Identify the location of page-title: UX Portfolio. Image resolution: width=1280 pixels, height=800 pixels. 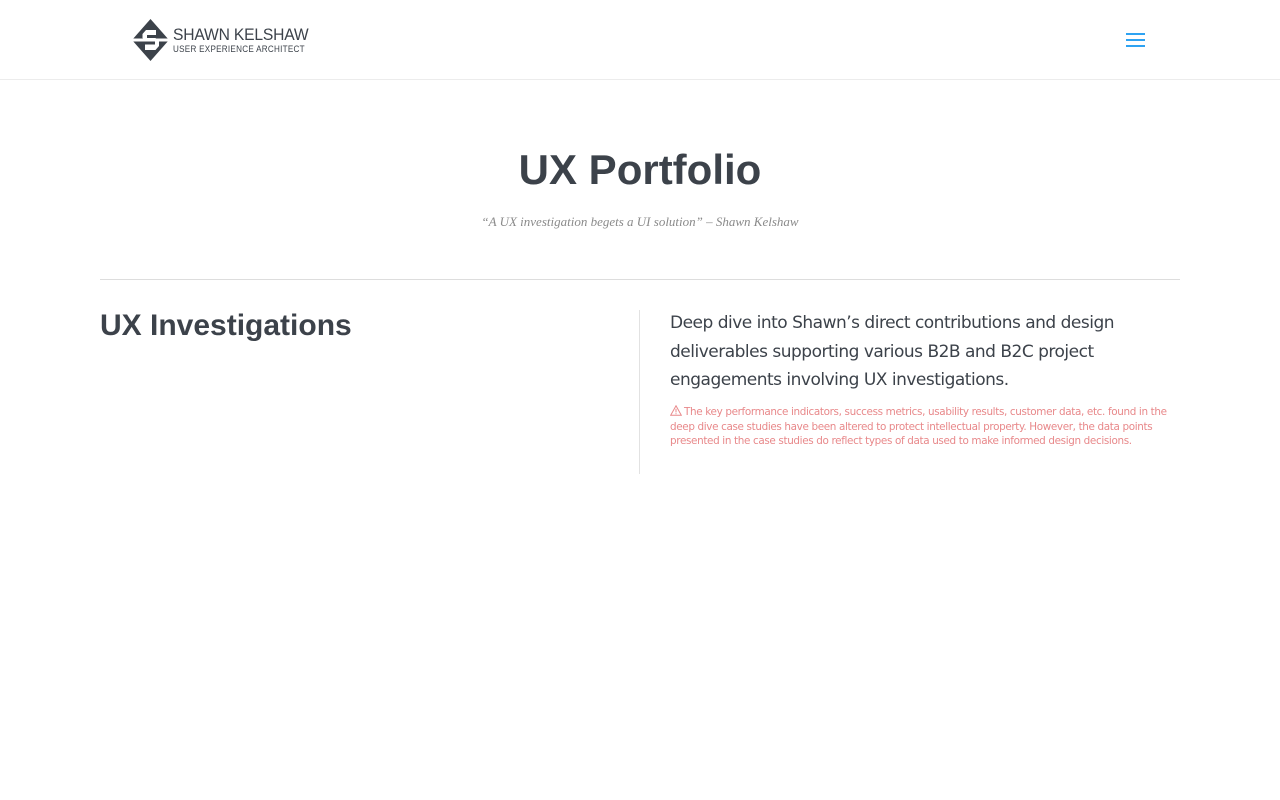
(640, 169).